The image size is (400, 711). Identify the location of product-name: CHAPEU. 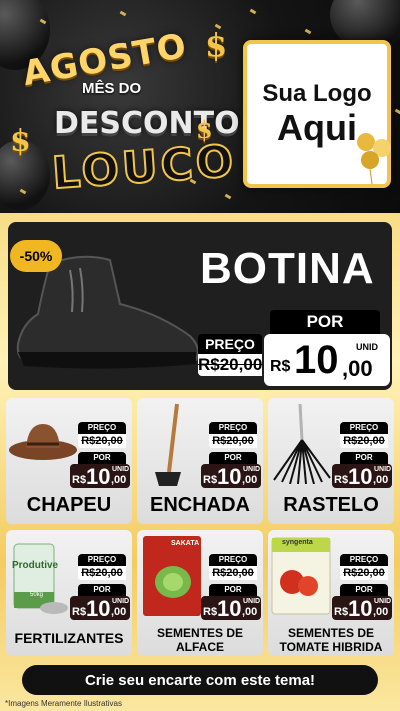
(69, 505).